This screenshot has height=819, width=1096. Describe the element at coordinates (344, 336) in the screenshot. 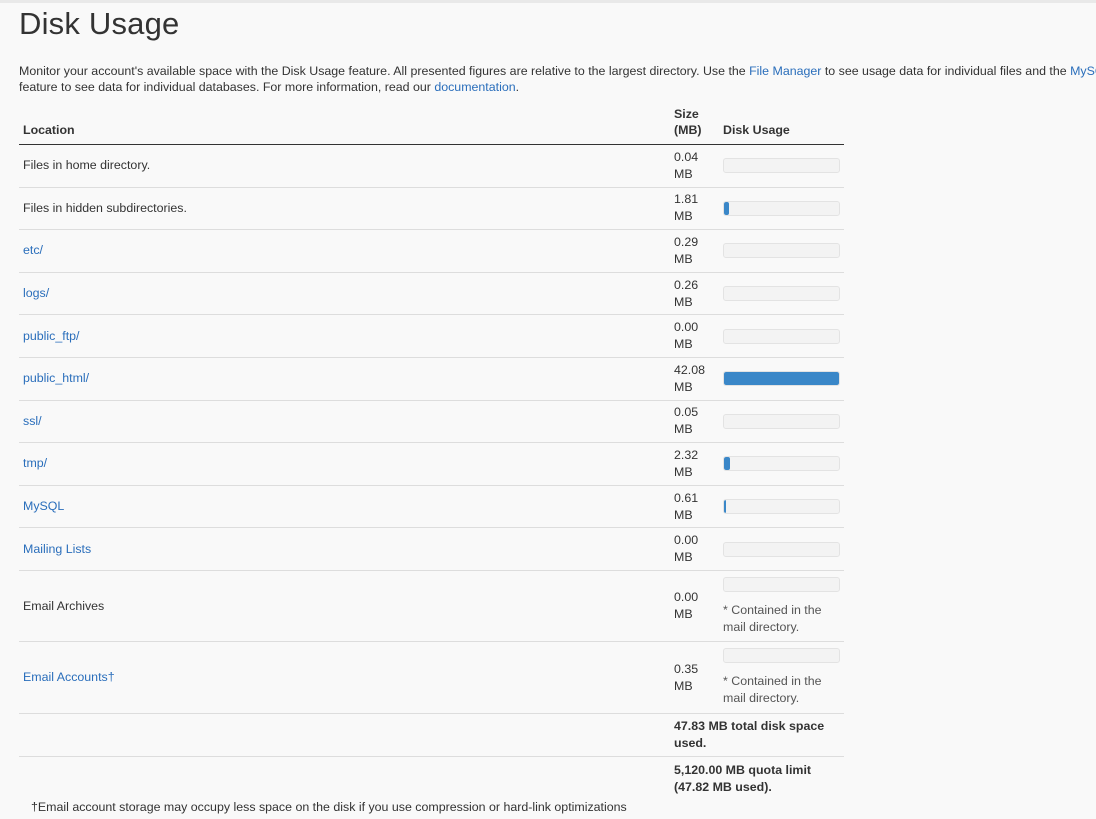

I see `location-cell: public_ftp/` at that location.